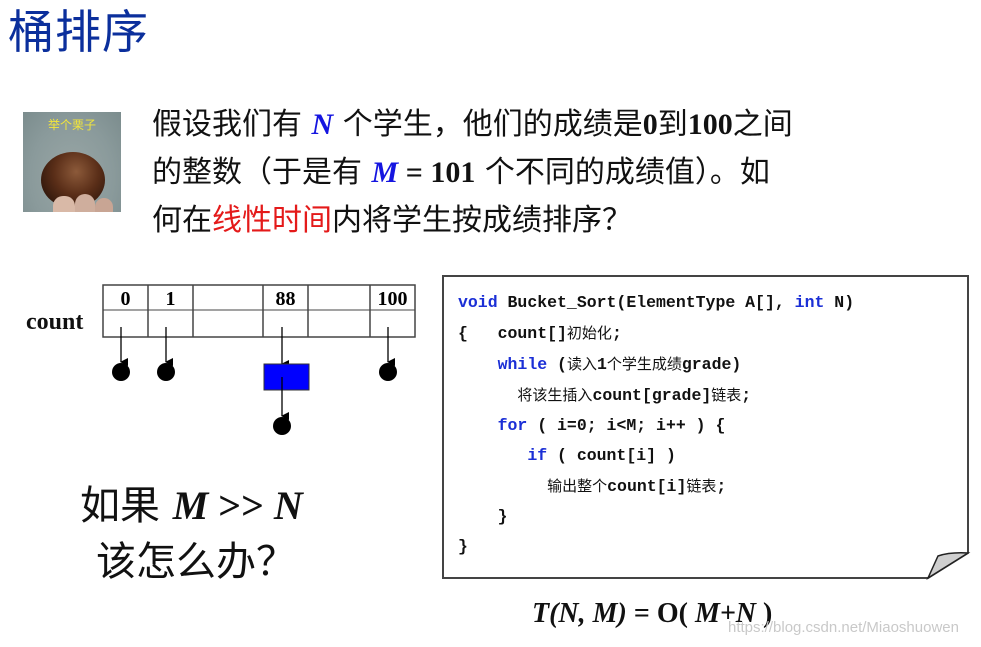 The height and width of the screenshot is (647, 981). Describe the element at coordinates (589, 333) in the screenshot. I see `code-token: 初始化` at that location.